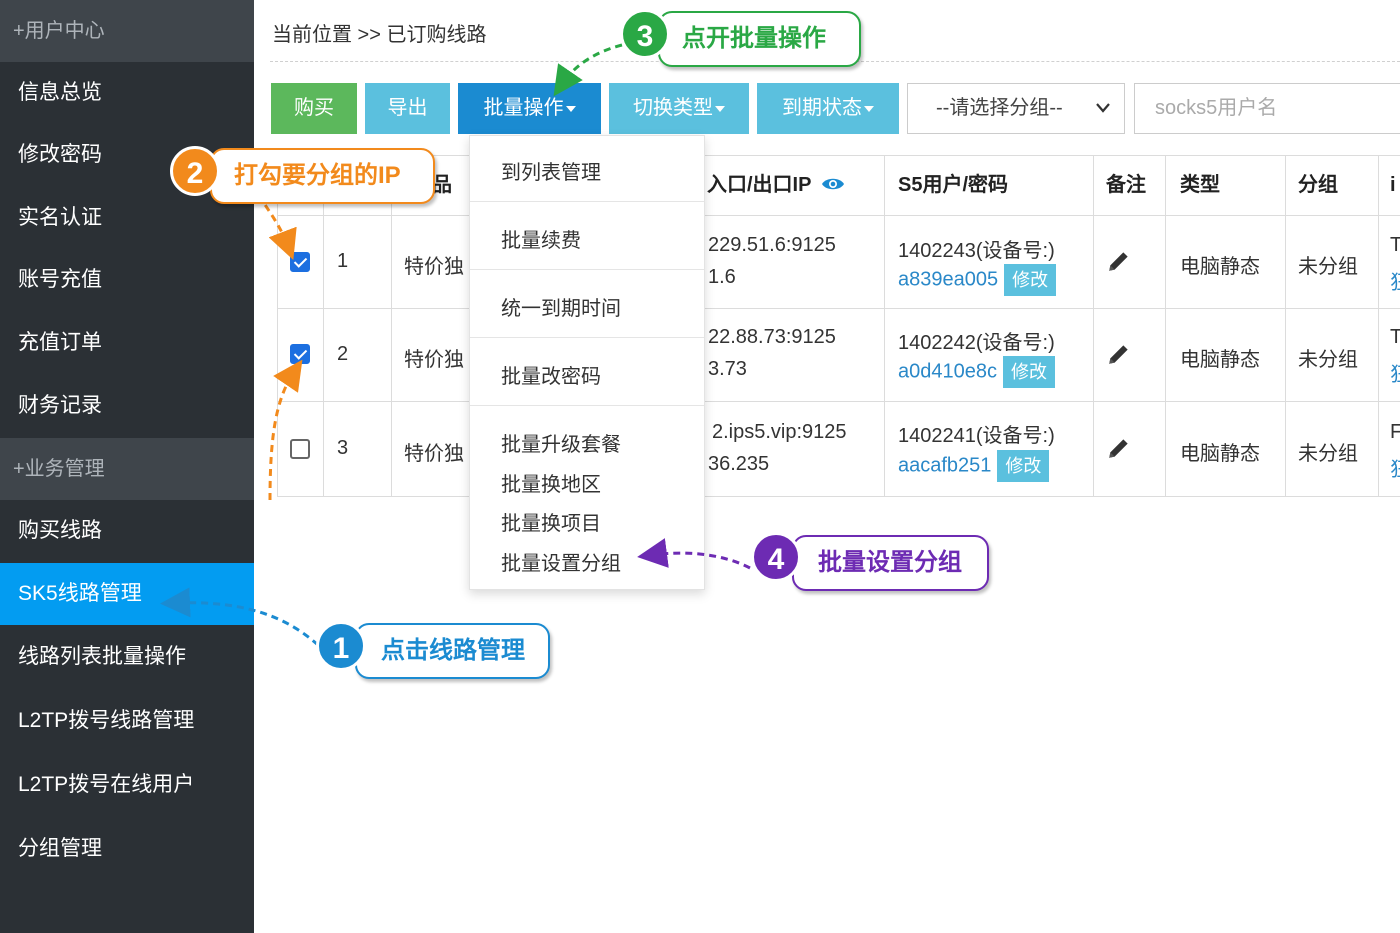  Describe the element at coordinates (772, 337) in the screenshot. I see `row-ip-entry: 22.88.73:9125` at that location.